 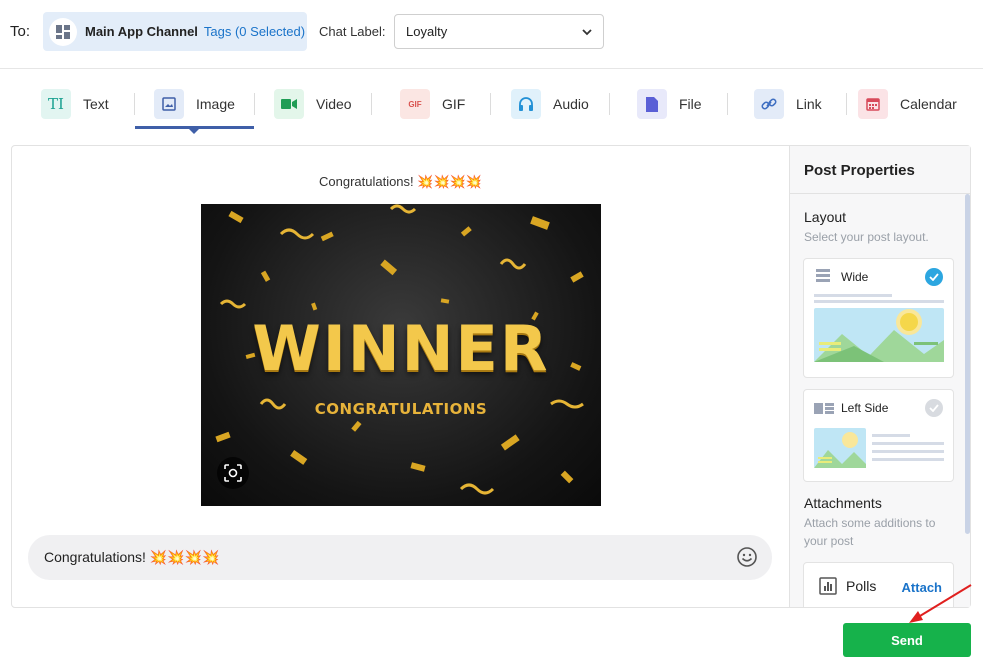 I want to click on gif-icon: GIF, so click(x=415, y=104).